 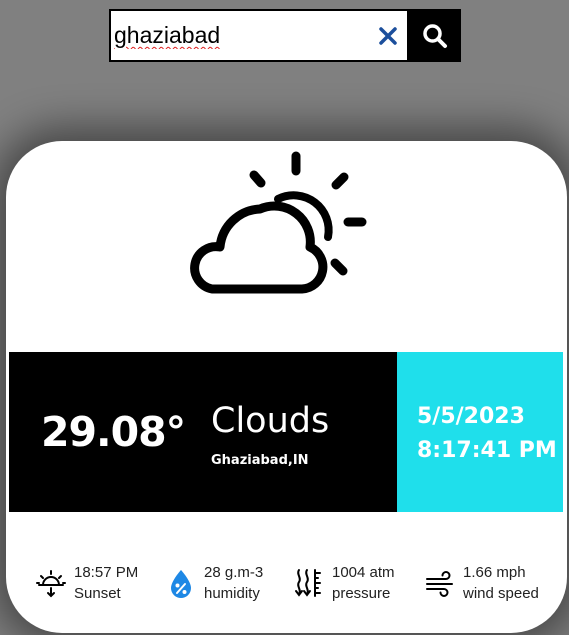 What do you see at coordinates (270, 421) in the screenshot?
I see `weather-condition: Clouds` at bounding box center [270, 421].